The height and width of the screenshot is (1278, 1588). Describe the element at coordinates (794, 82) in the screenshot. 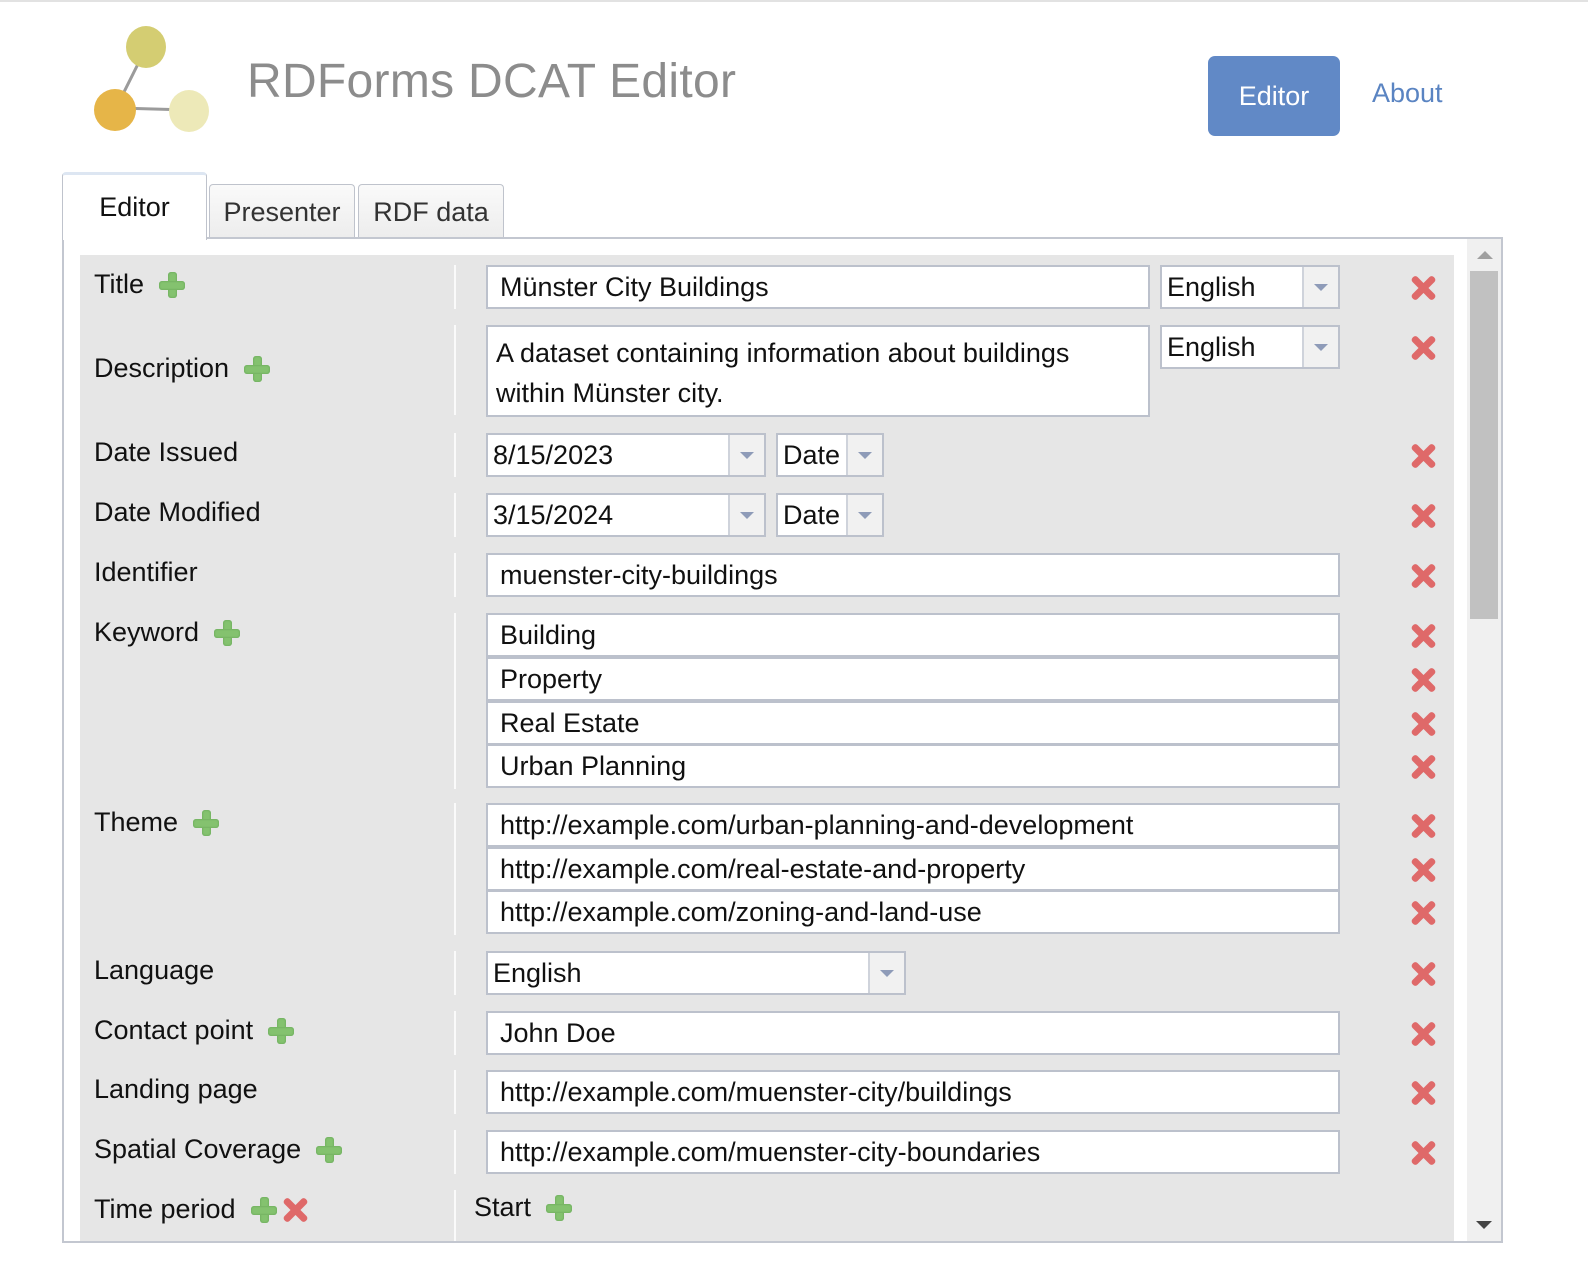

I see `header: RDForms DCAT Editor Editor About` at that location.